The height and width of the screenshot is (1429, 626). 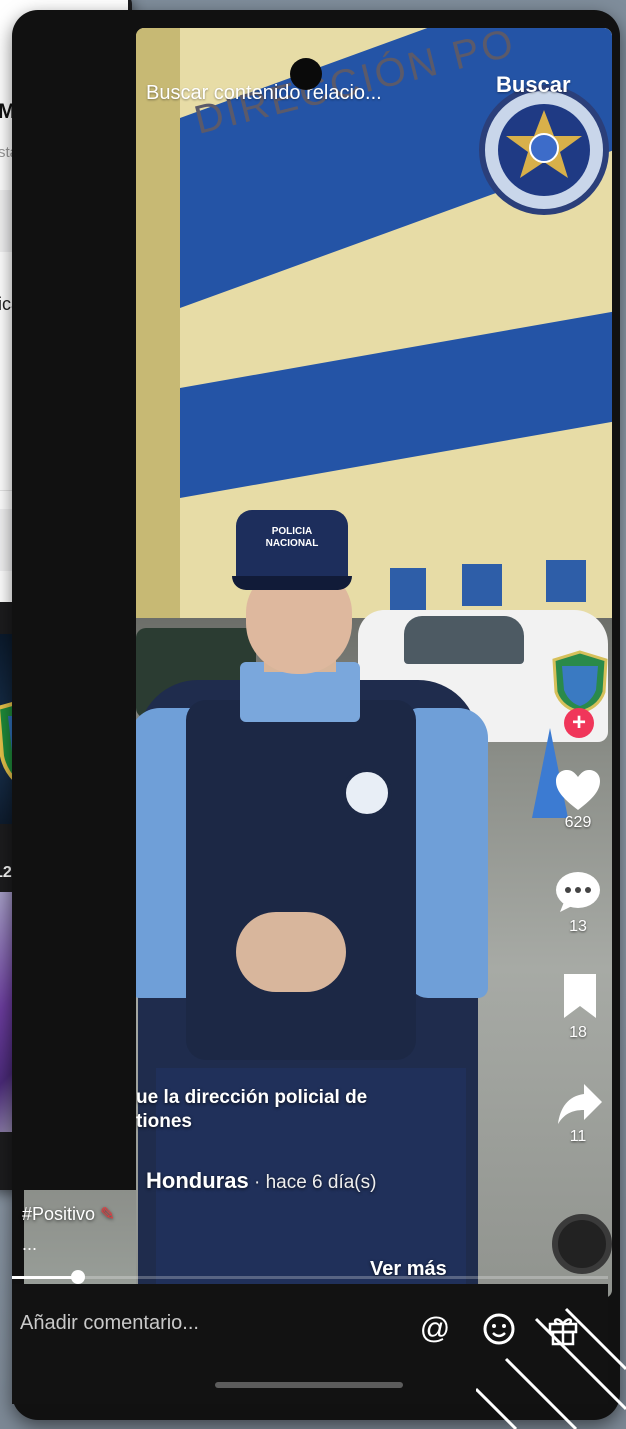 What do you see at coordinates (6, 872) in the screenshot?
I see `video-count: 12` at bounding box center [6, 872].